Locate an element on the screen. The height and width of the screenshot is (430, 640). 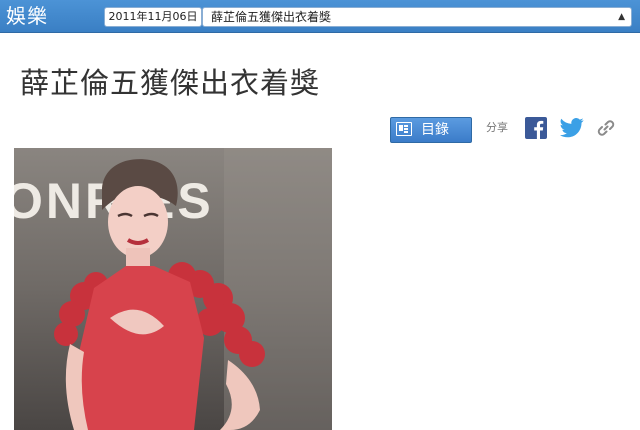
article-title: 薛芷倫五獲傑出衣着獎 is located at coordinates (170, 83).